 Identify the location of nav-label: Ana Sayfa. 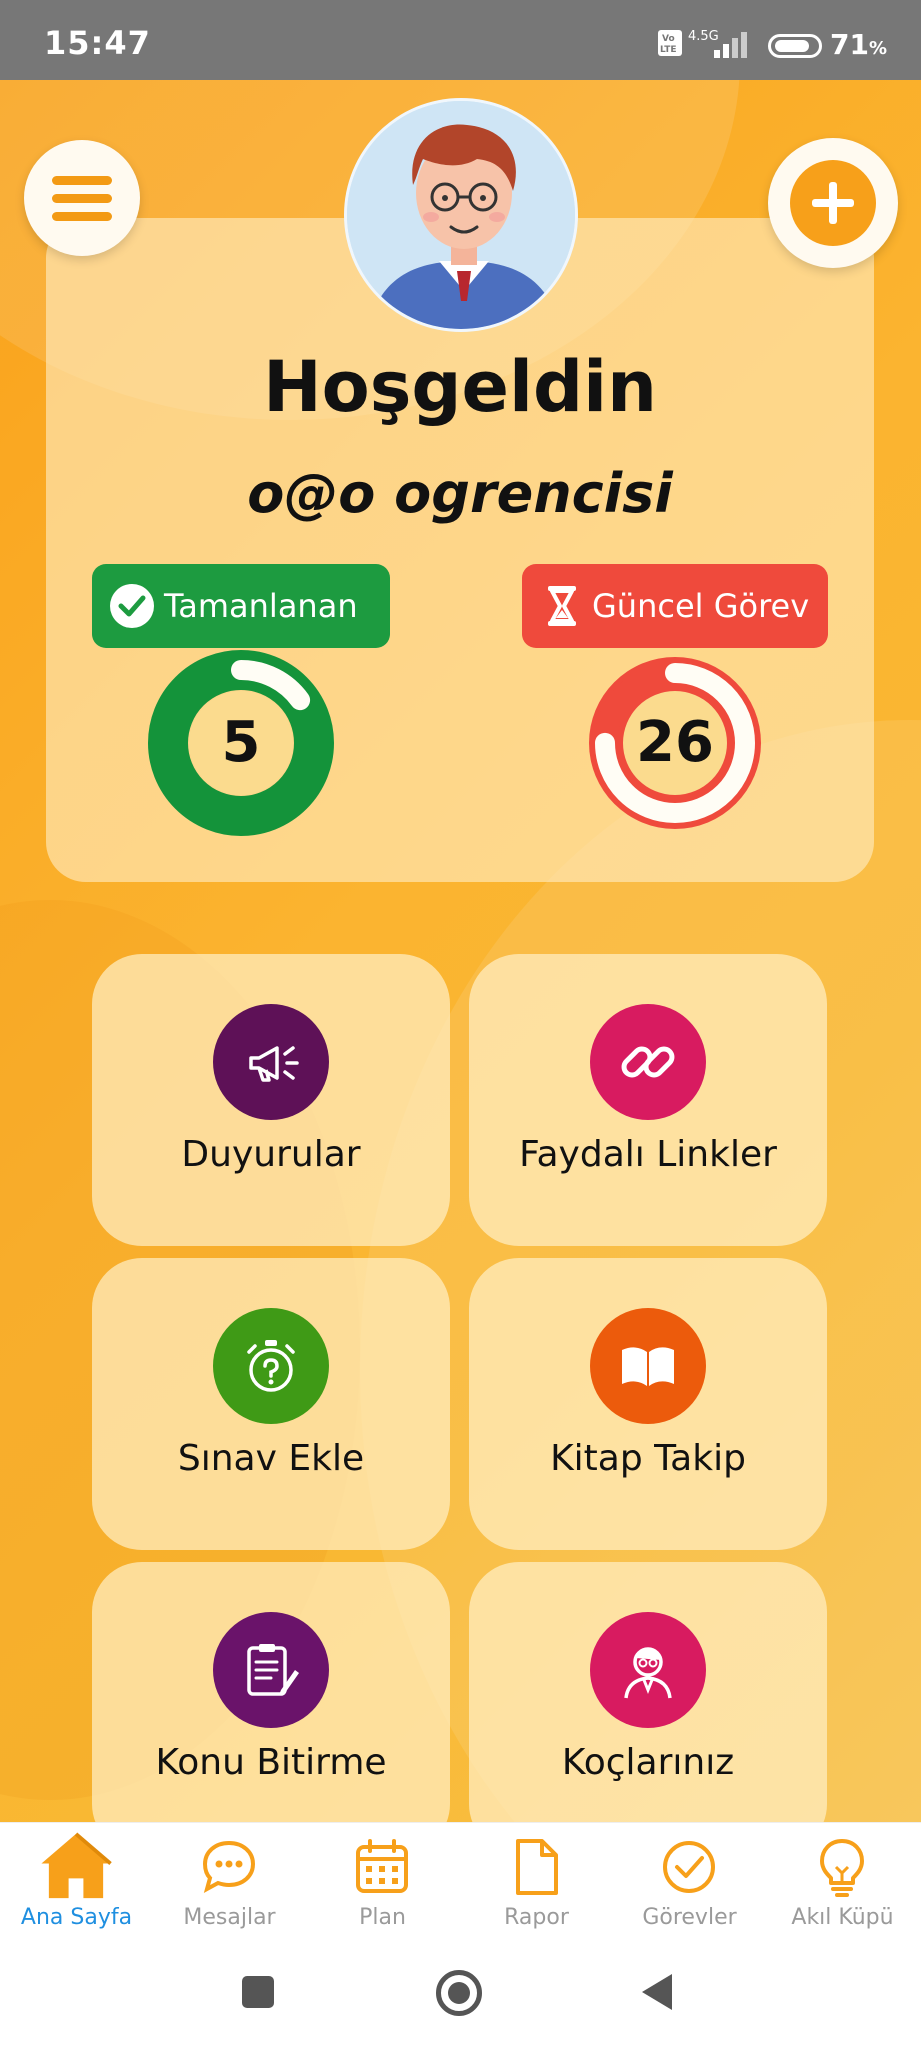
(76, 1917).